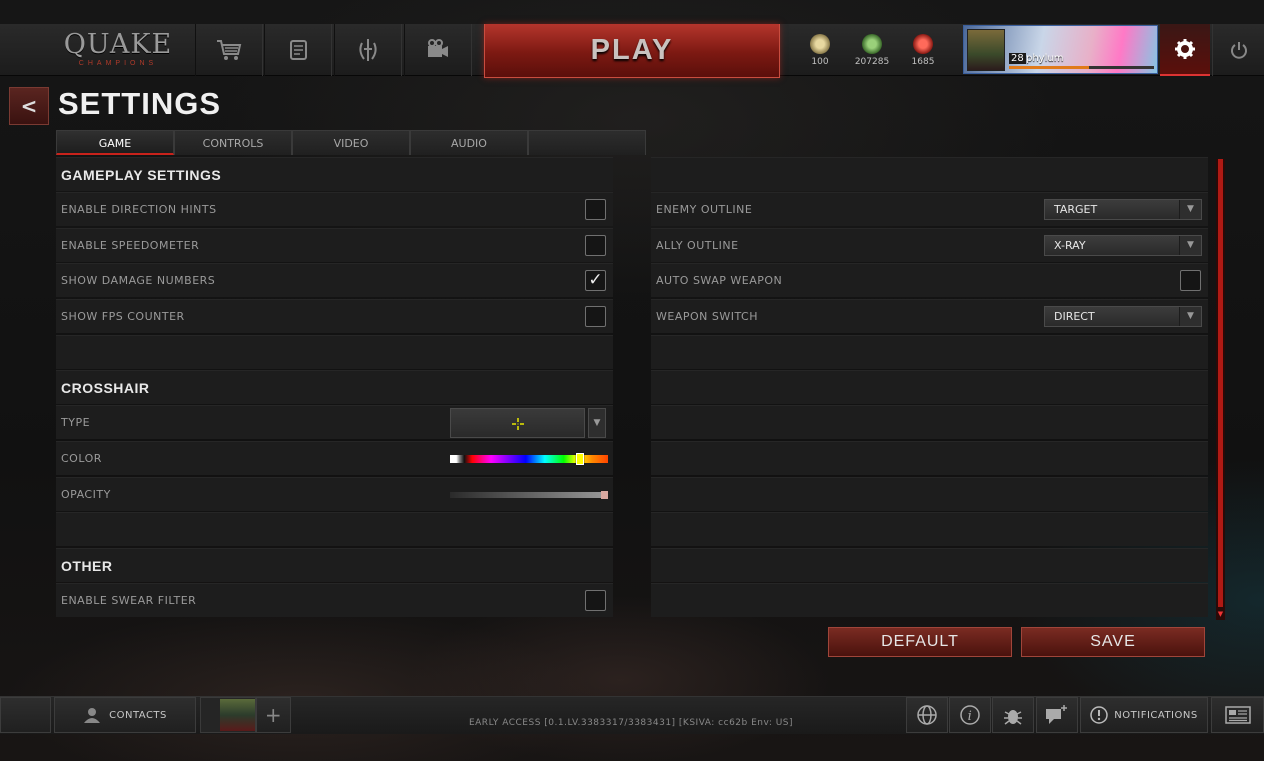  What do you see at coordinates (929, 209) in the screenshot?
I see `setting-row-enemy-outline: ENEMY OUTLINE TARGET ▼` at bounding box center [929, 209].